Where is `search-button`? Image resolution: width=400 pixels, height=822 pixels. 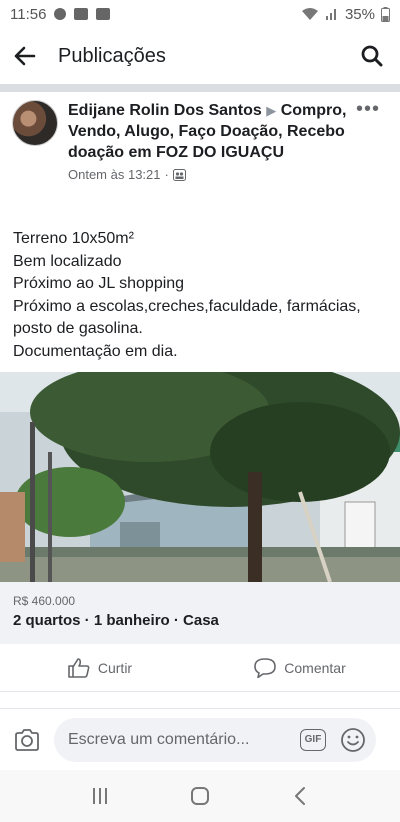 search-button is located at coordinates (372, 56).